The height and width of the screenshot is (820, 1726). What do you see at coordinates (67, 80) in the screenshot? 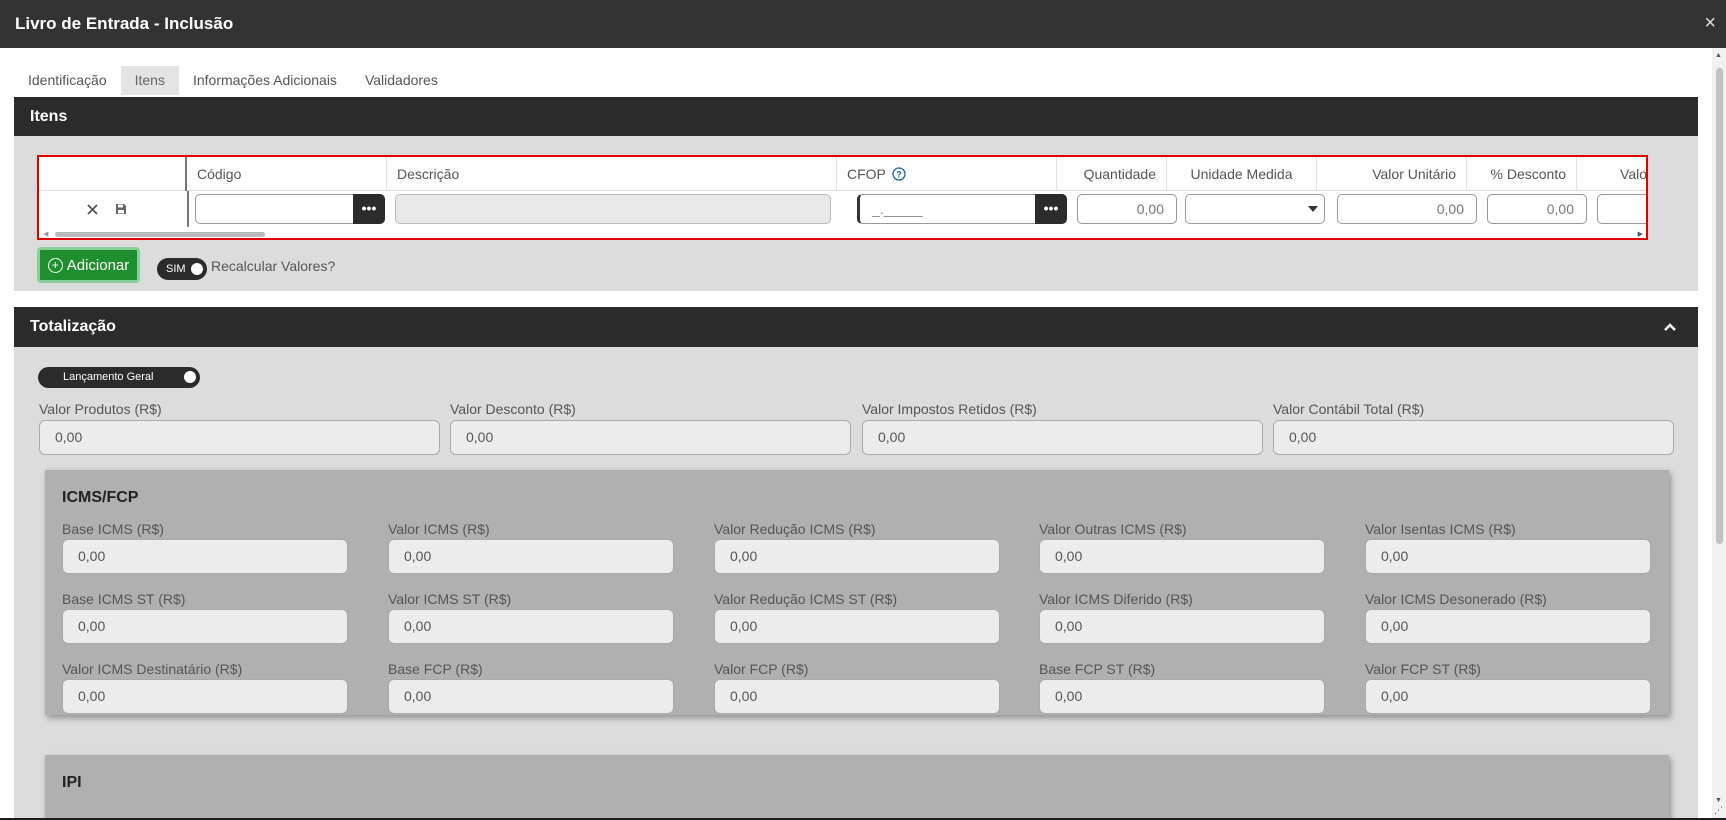
I see `tab-identificacao: Identificação` at bounding box center [67, 80].